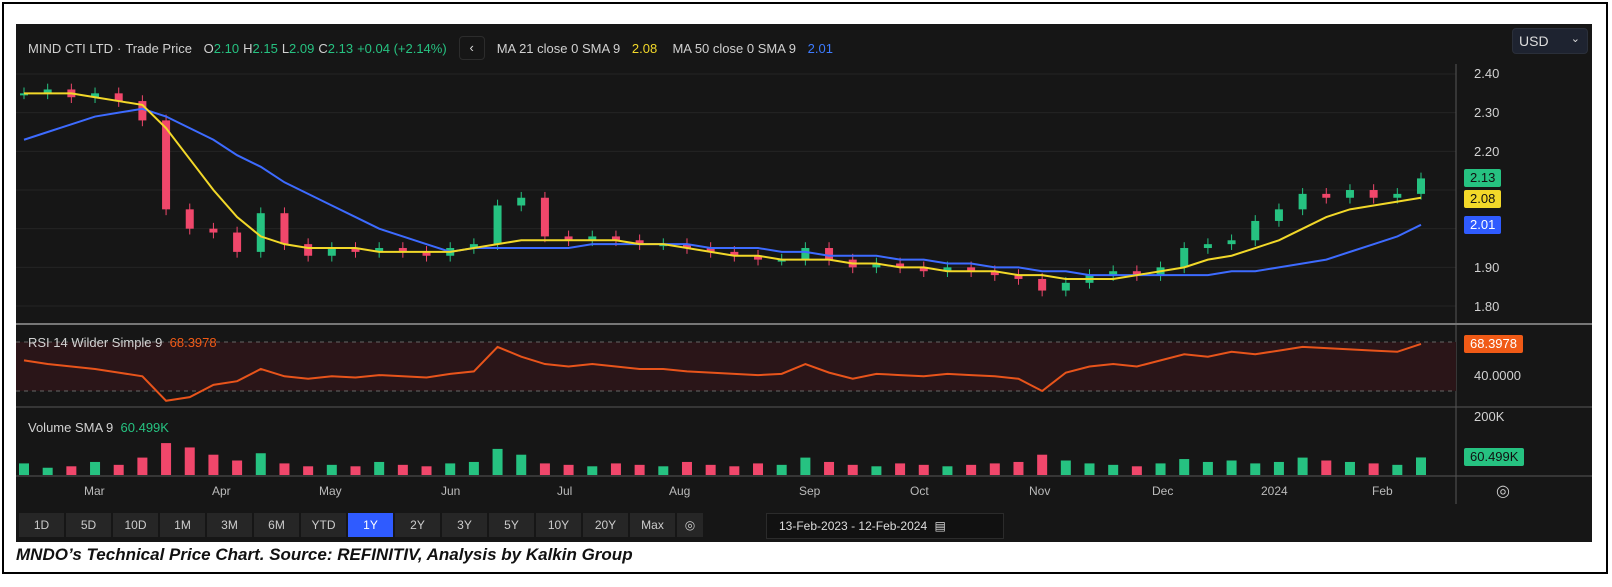  I want to click on rsi-label: RSI 14 Wilder Simple 9, so click(95, 342).